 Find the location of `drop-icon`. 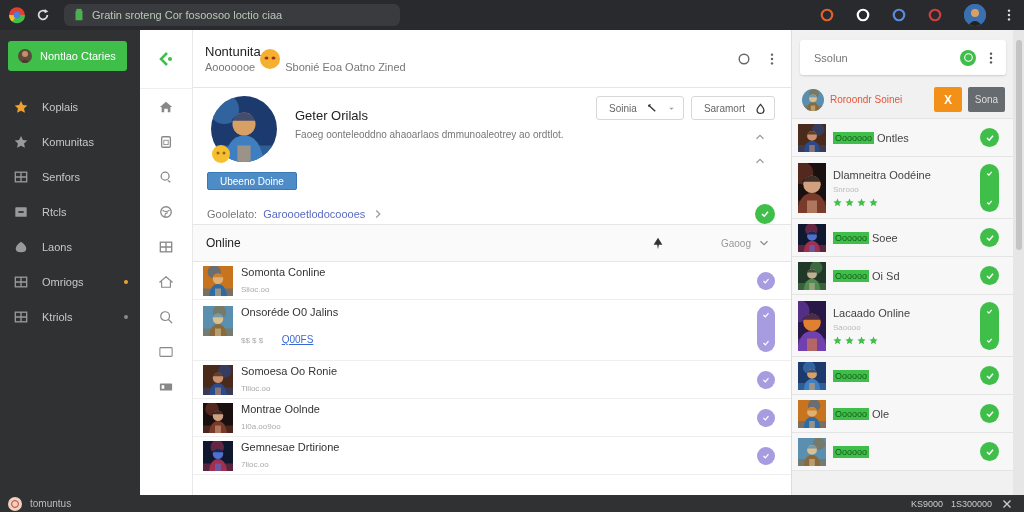

drop-icon is located at coordinates (760, 108).